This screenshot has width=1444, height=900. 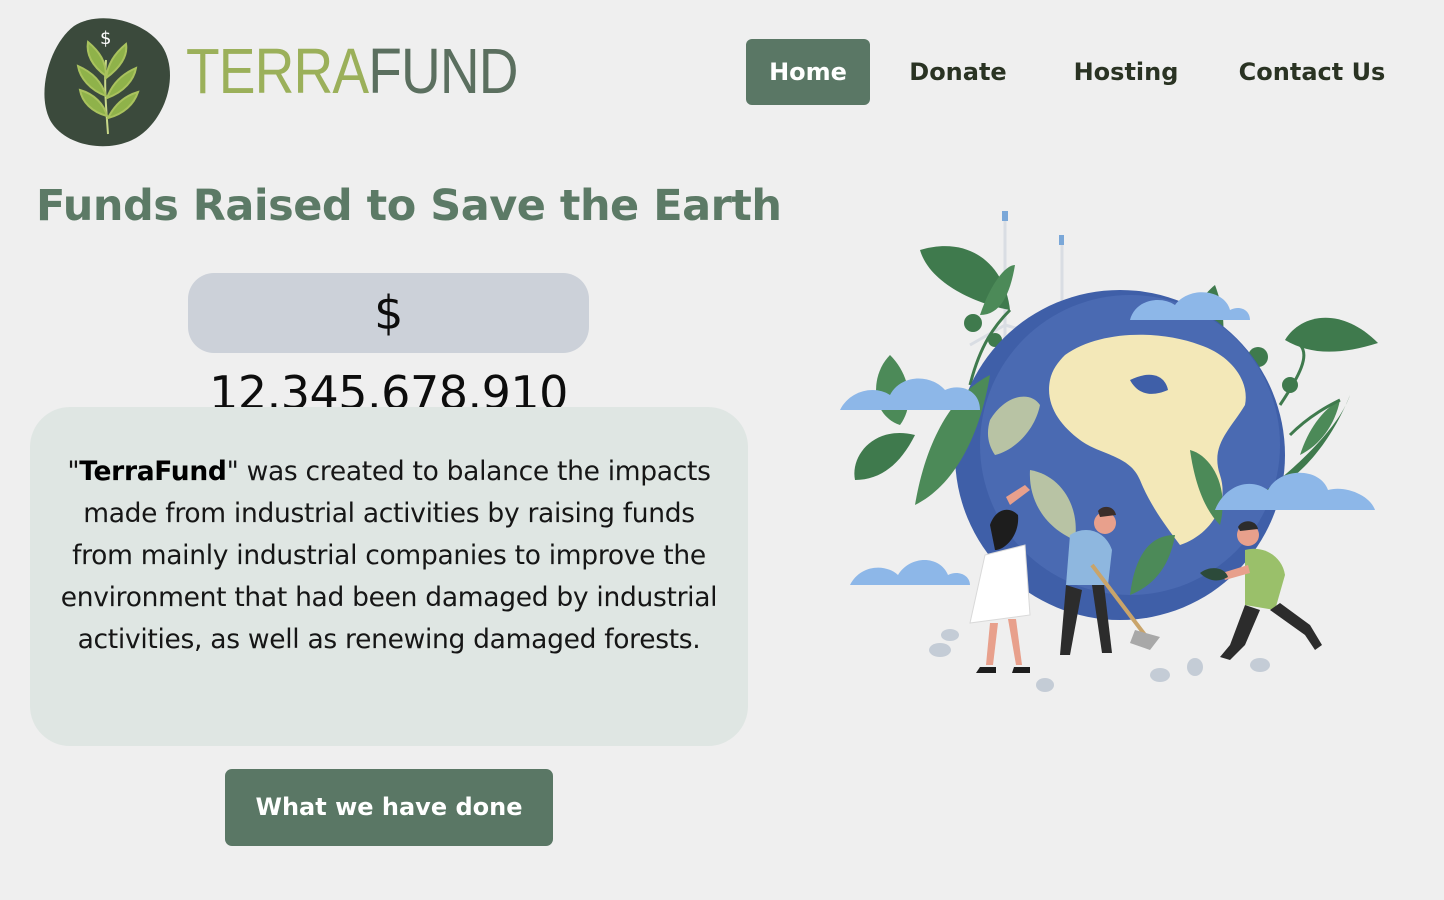 I want to click on nav-home: Home, so click(x=808, y=72).